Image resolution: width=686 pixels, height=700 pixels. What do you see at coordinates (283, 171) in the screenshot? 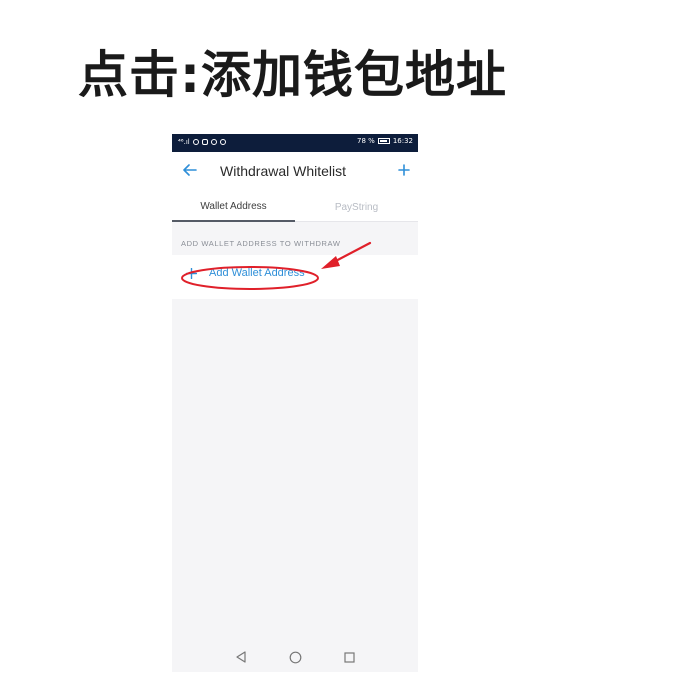
I see `page-title: Withdrawal Whitelist` at bounding box center [283, 171].